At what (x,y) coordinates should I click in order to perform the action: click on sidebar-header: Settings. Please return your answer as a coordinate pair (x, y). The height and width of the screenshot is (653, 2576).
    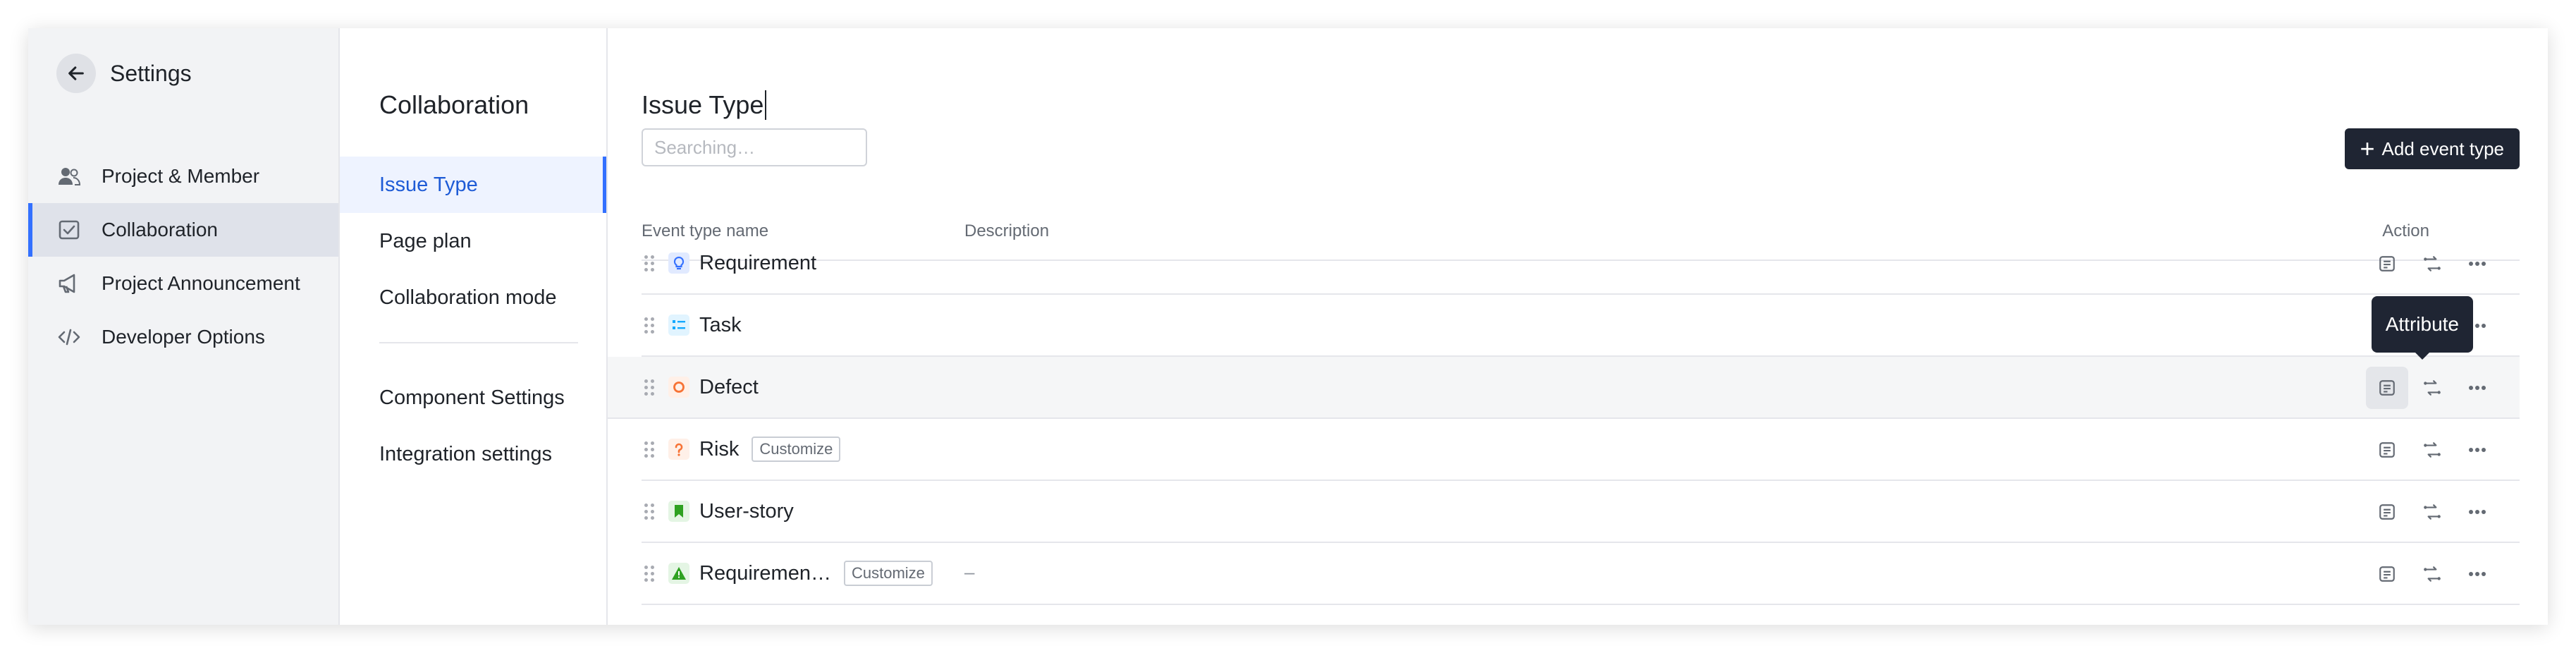
    Looking at the image, I should click on (124, 73).